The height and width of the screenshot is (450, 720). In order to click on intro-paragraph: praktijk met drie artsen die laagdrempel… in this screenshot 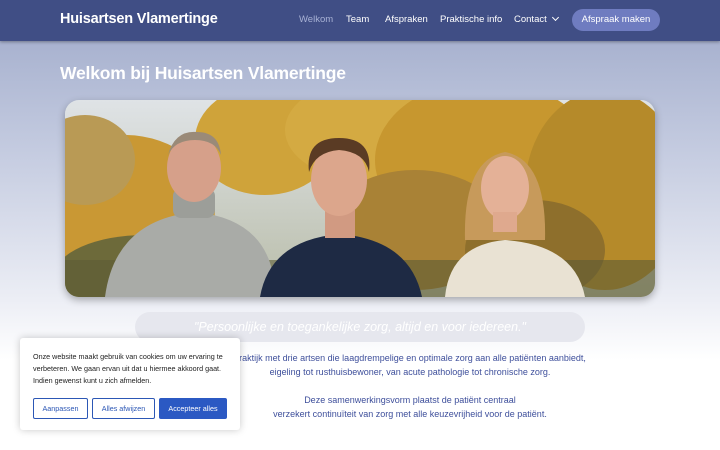, I will do `click(410, 365)`.